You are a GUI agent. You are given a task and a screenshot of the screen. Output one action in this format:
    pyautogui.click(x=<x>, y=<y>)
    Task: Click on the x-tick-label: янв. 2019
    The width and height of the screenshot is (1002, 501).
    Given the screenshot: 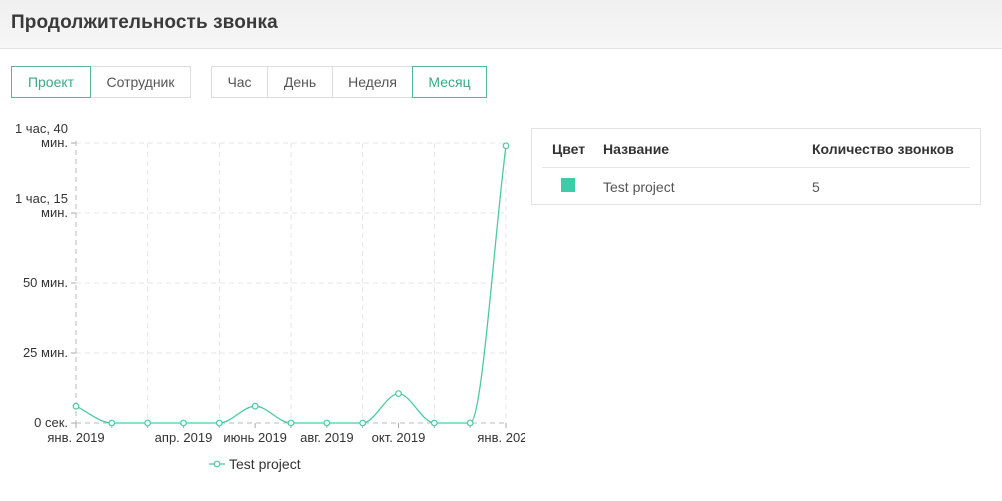 What is the action you would take?
    pyautogui.click(x=75, y=437)
    